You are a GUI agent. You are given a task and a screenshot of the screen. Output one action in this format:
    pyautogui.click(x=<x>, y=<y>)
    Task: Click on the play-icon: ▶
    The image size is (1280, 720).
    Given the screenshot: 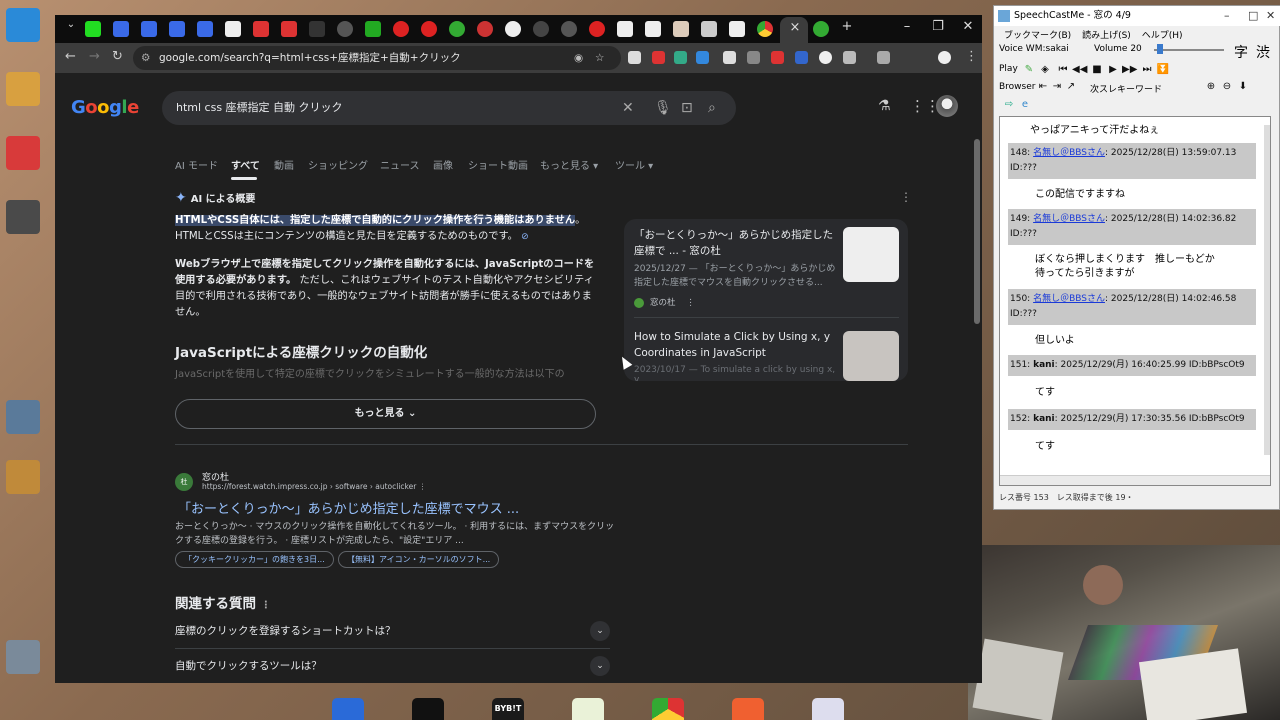 What is the action you would take?
    pyautogui.click(x=1113, y=70)
    